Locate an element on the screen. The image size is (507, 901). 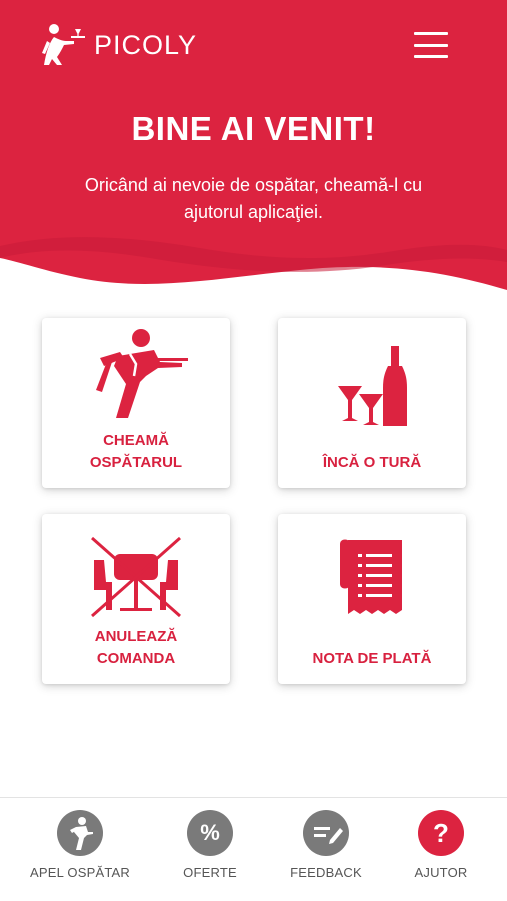
waiter-call-icon is located at coordinates (80, 833).